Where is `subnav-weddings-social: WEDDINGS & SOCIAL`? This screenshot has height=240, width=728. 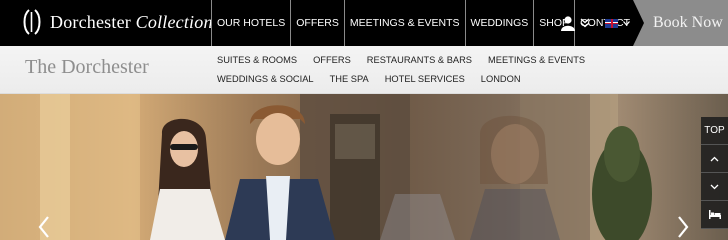
subnav-weddings-social: WEDDINGS & SOCIAL is located at coordinates (265, 79).